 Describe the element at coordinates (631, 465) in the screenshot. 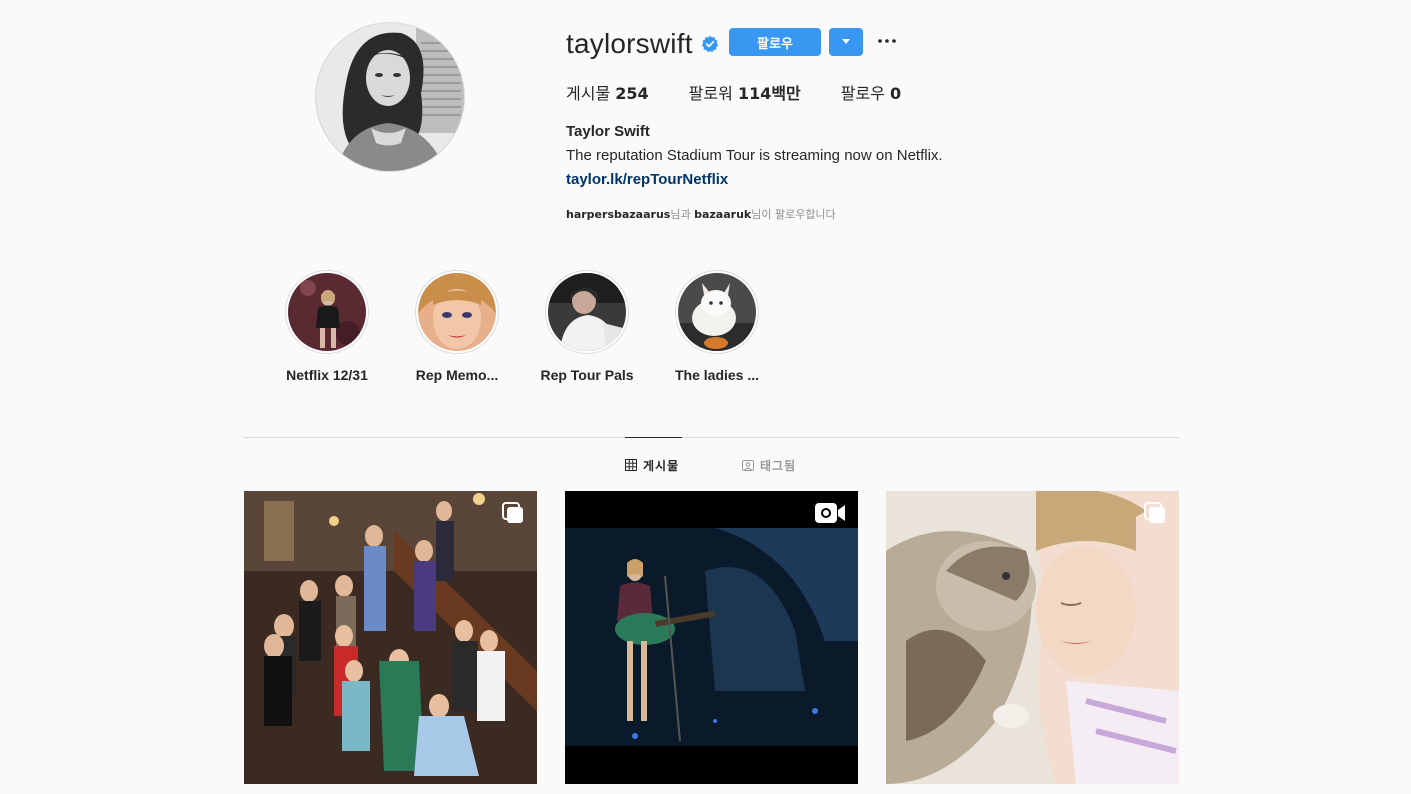

I see `grid-icon` at that location.